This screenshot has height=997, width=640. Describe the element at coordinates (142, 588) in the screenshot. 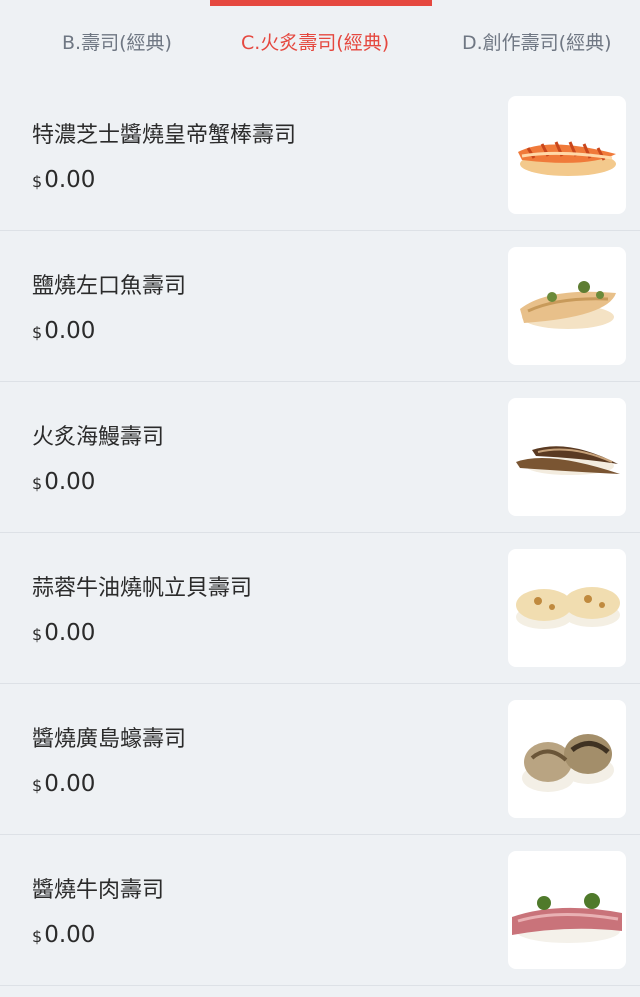

I see `item-name: 蒜蓉牛油燒帆立貝壽司` at that location.